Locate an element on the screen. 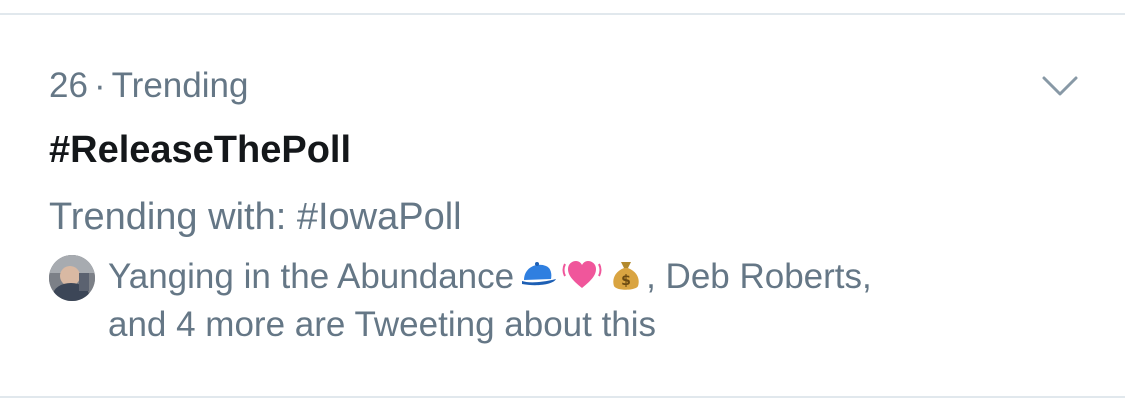  trend-meta: 26 · Trending is located at coordinates (148, 86).